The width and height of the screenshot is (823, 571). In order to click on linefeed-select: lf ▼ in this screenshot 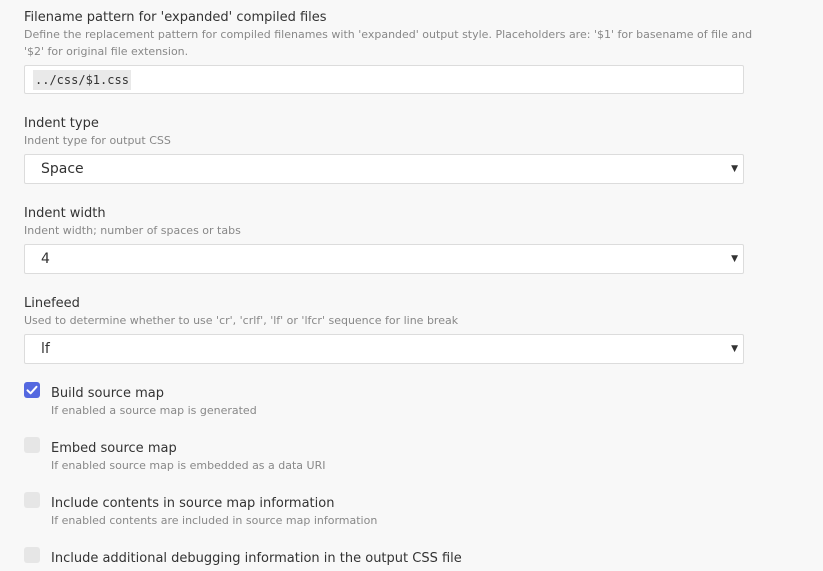, I will do `click(384, 349)`.